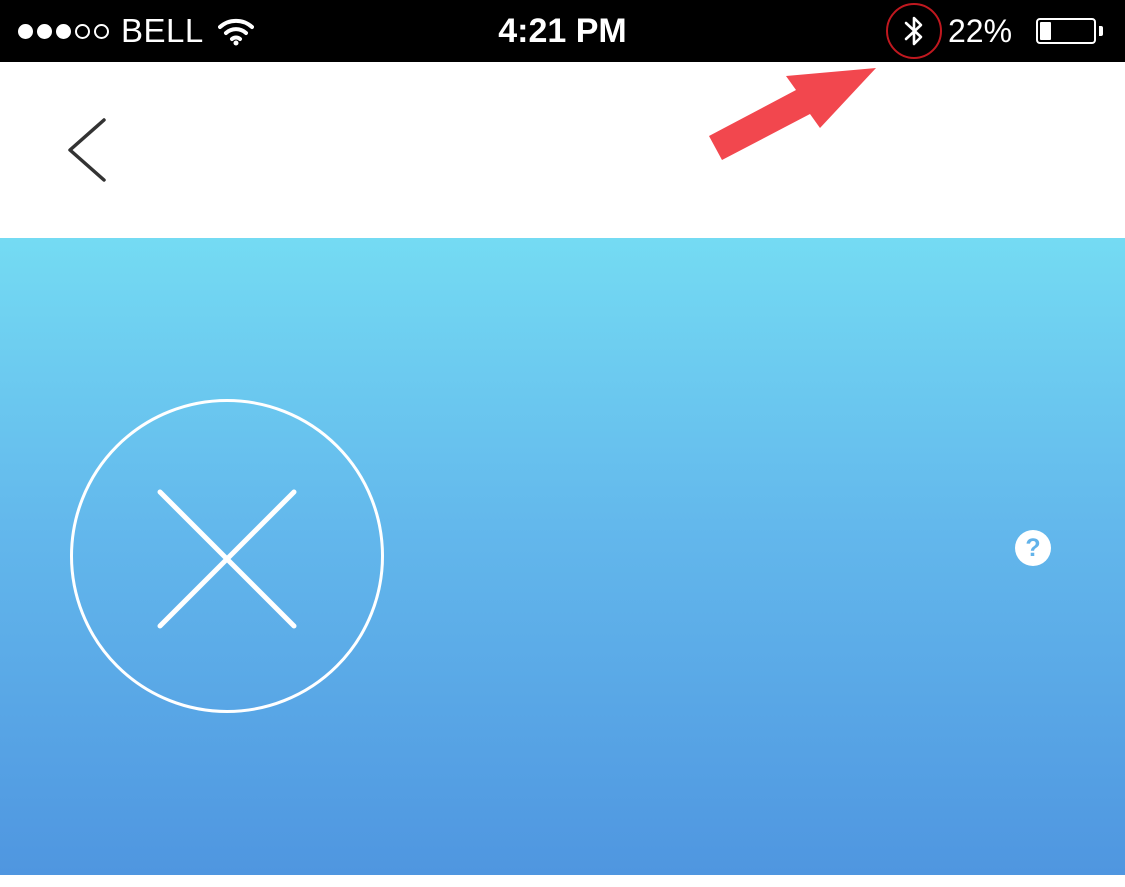  I want to click on chevron-left-icon, so click(87, 150).